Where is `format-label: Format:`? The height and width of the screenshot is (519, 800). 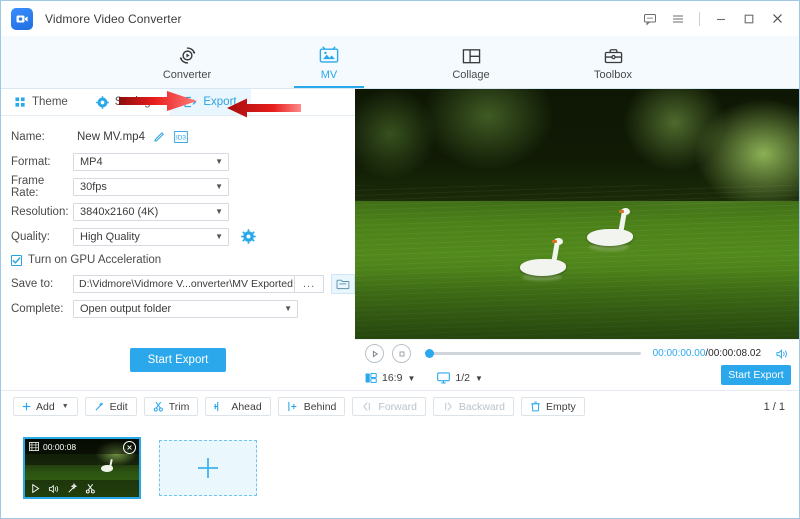 format-label: Format: is located at coordinates (31, 161).